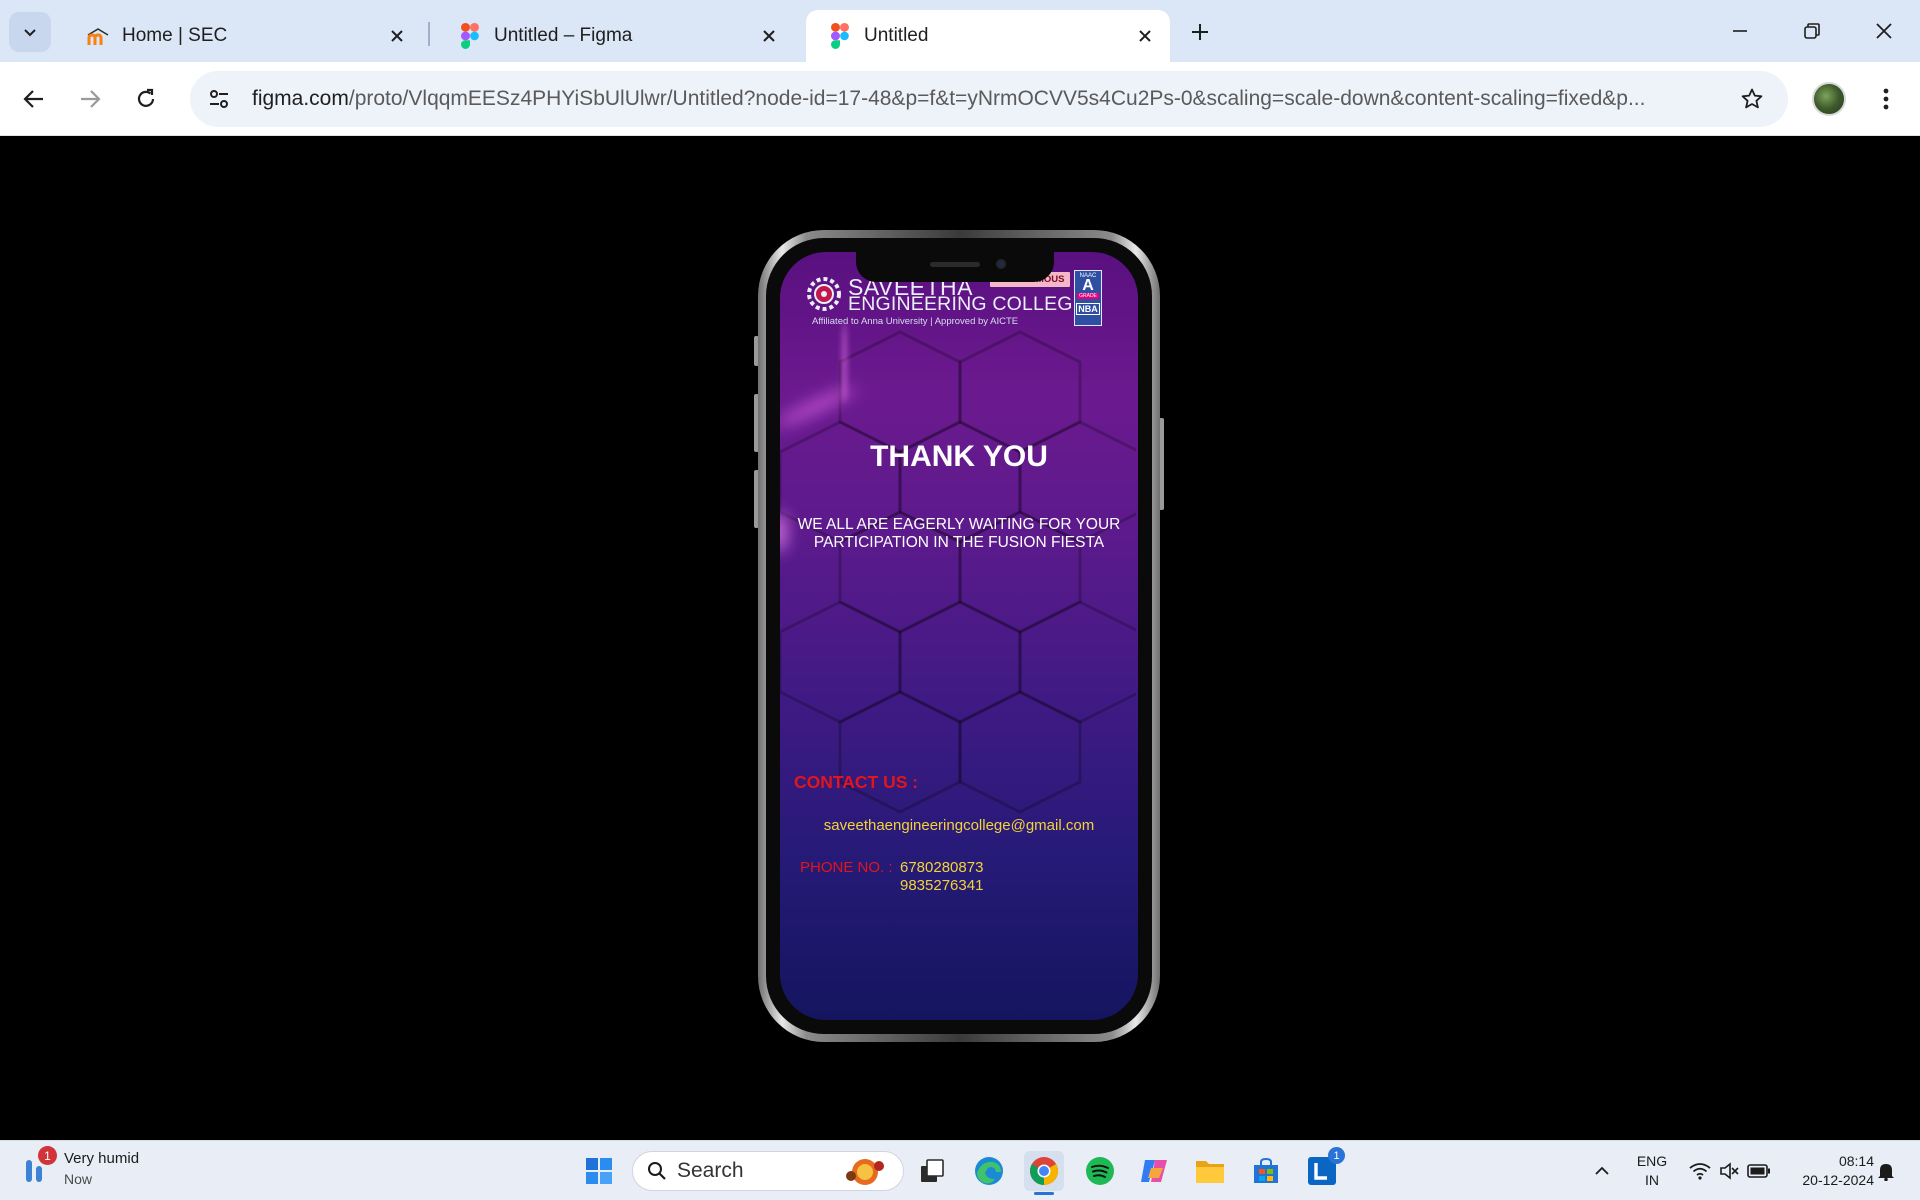  What do you see at coordinates (942, 885) in the screenshot?
I see `phone-number: 9835276341` at bounding box center [942, 885].